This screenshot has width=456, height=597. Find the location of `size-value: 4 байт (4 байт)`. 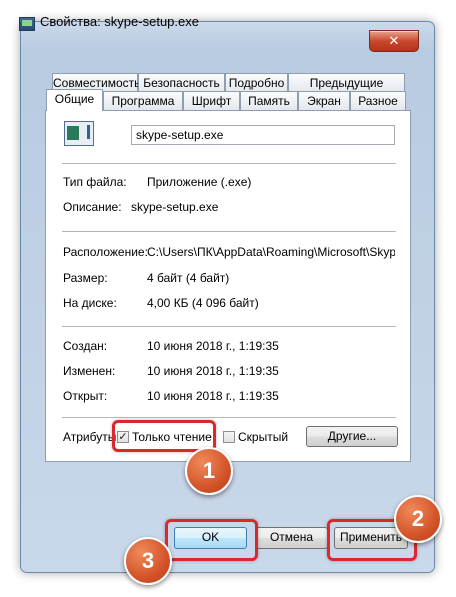

size-value: 4 байт (4 байт) is located at coordinates (188, 278).